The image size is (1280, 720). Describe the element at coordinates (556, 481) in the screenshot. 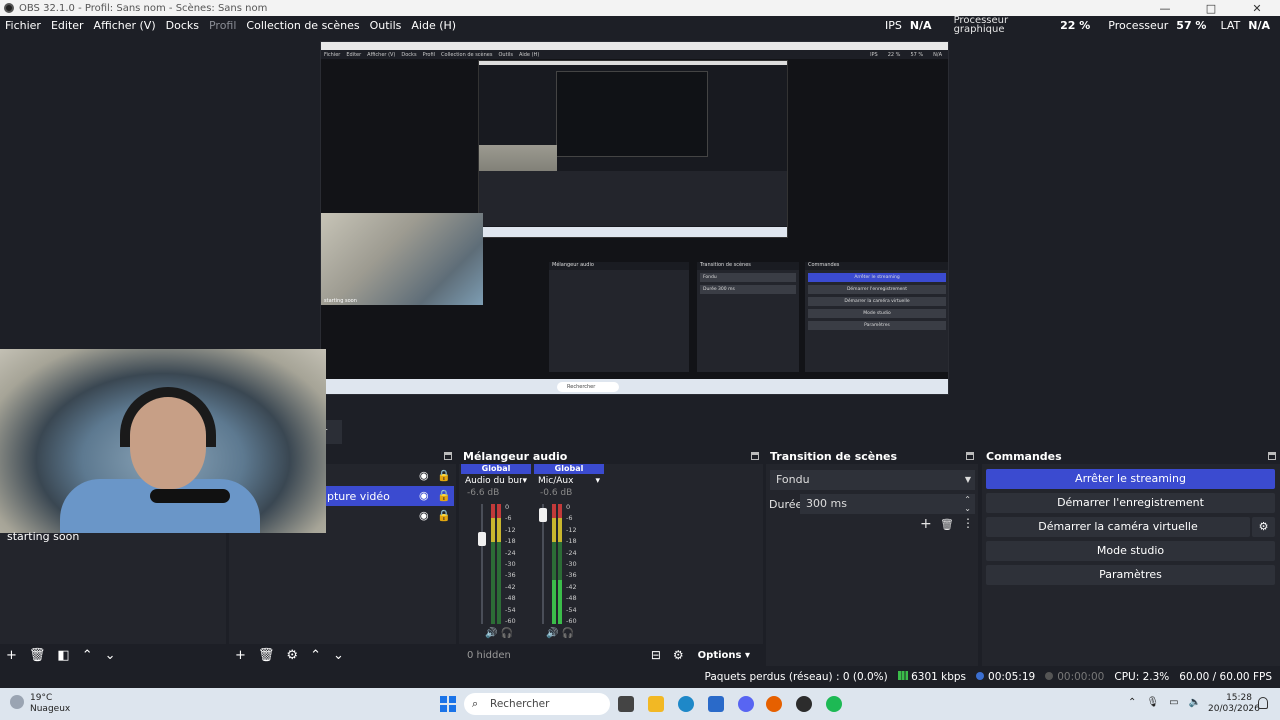

I see `channel-name: Mic/Aux` at that location.